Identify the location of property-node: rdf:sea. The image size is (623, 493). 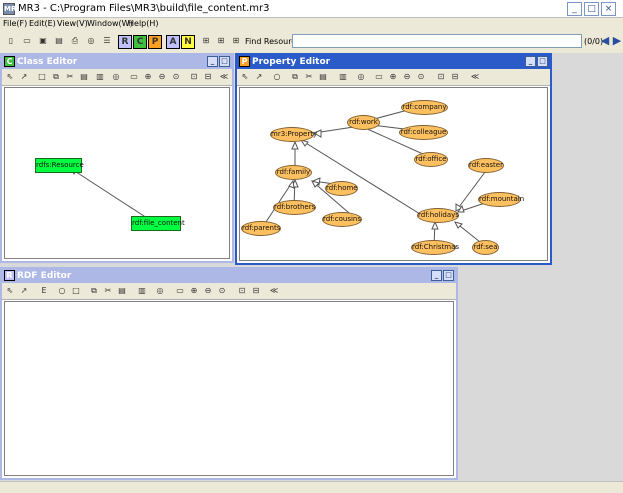
(485, 247).